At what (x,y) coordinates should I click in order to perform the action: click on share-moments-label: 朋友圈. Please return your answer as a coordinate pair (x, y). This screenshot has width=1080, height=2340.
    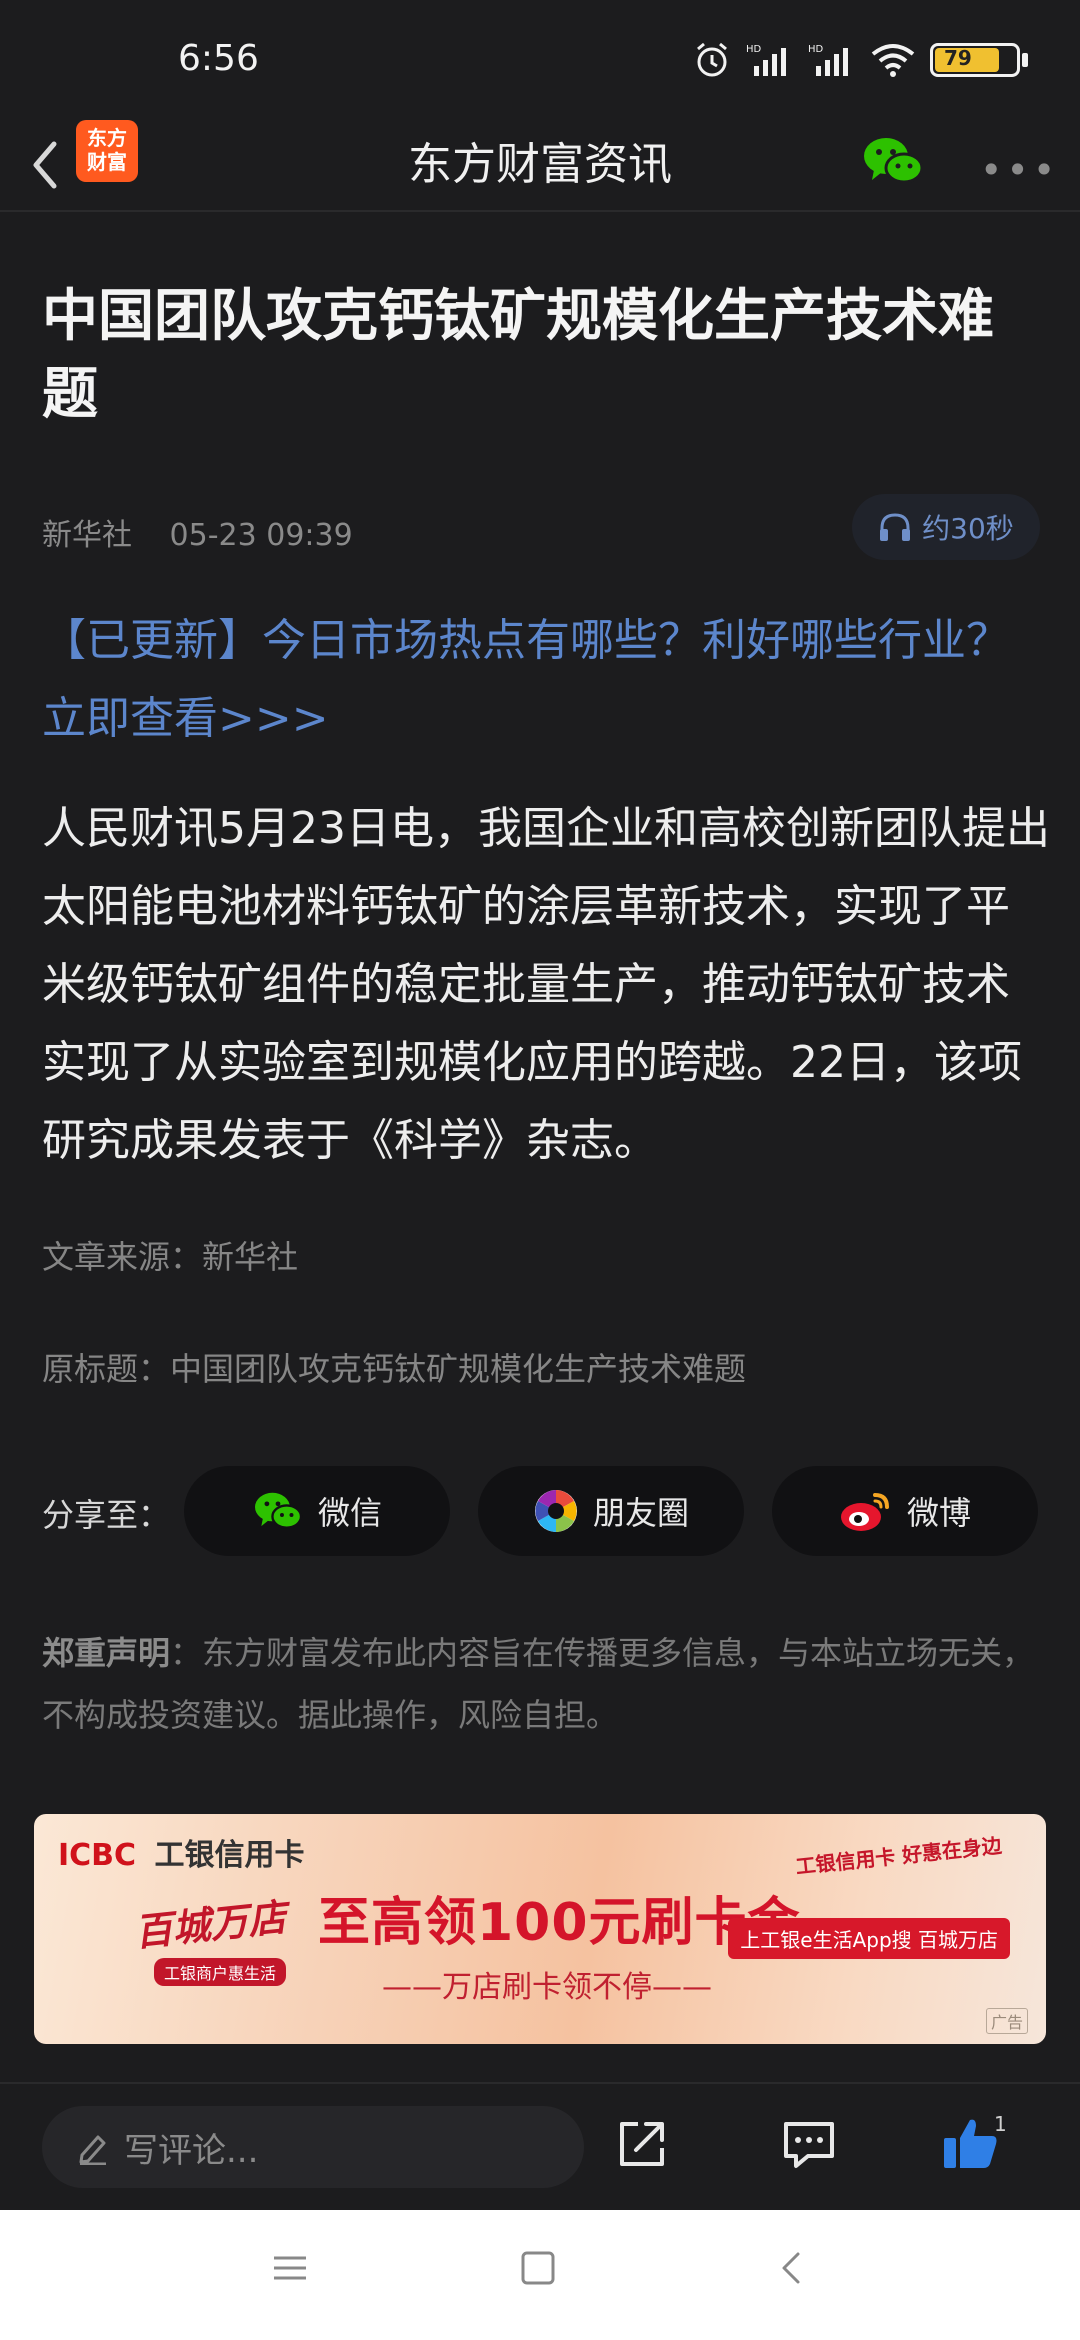
    Looking at the image, I should click on (640, 1513).